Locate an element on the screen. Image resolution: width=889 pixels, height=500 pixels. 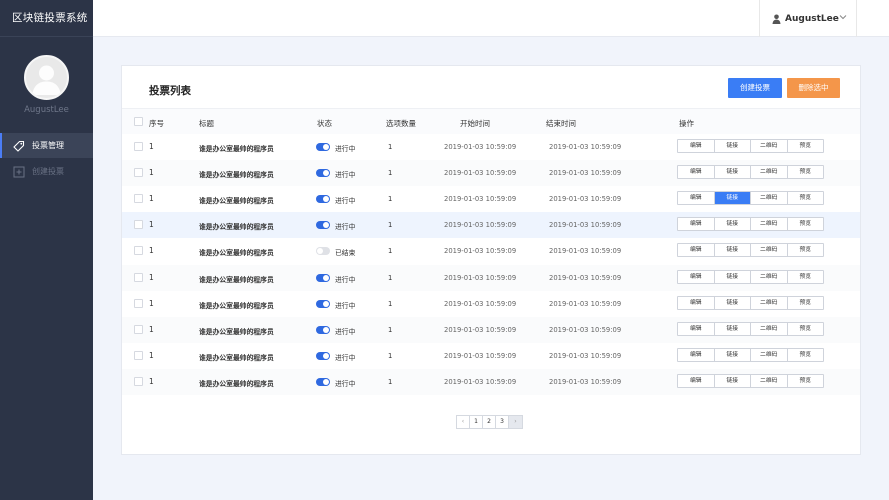
row-actions: 编辑 链接 二维码 预览 is located at coordinates (750, 380).